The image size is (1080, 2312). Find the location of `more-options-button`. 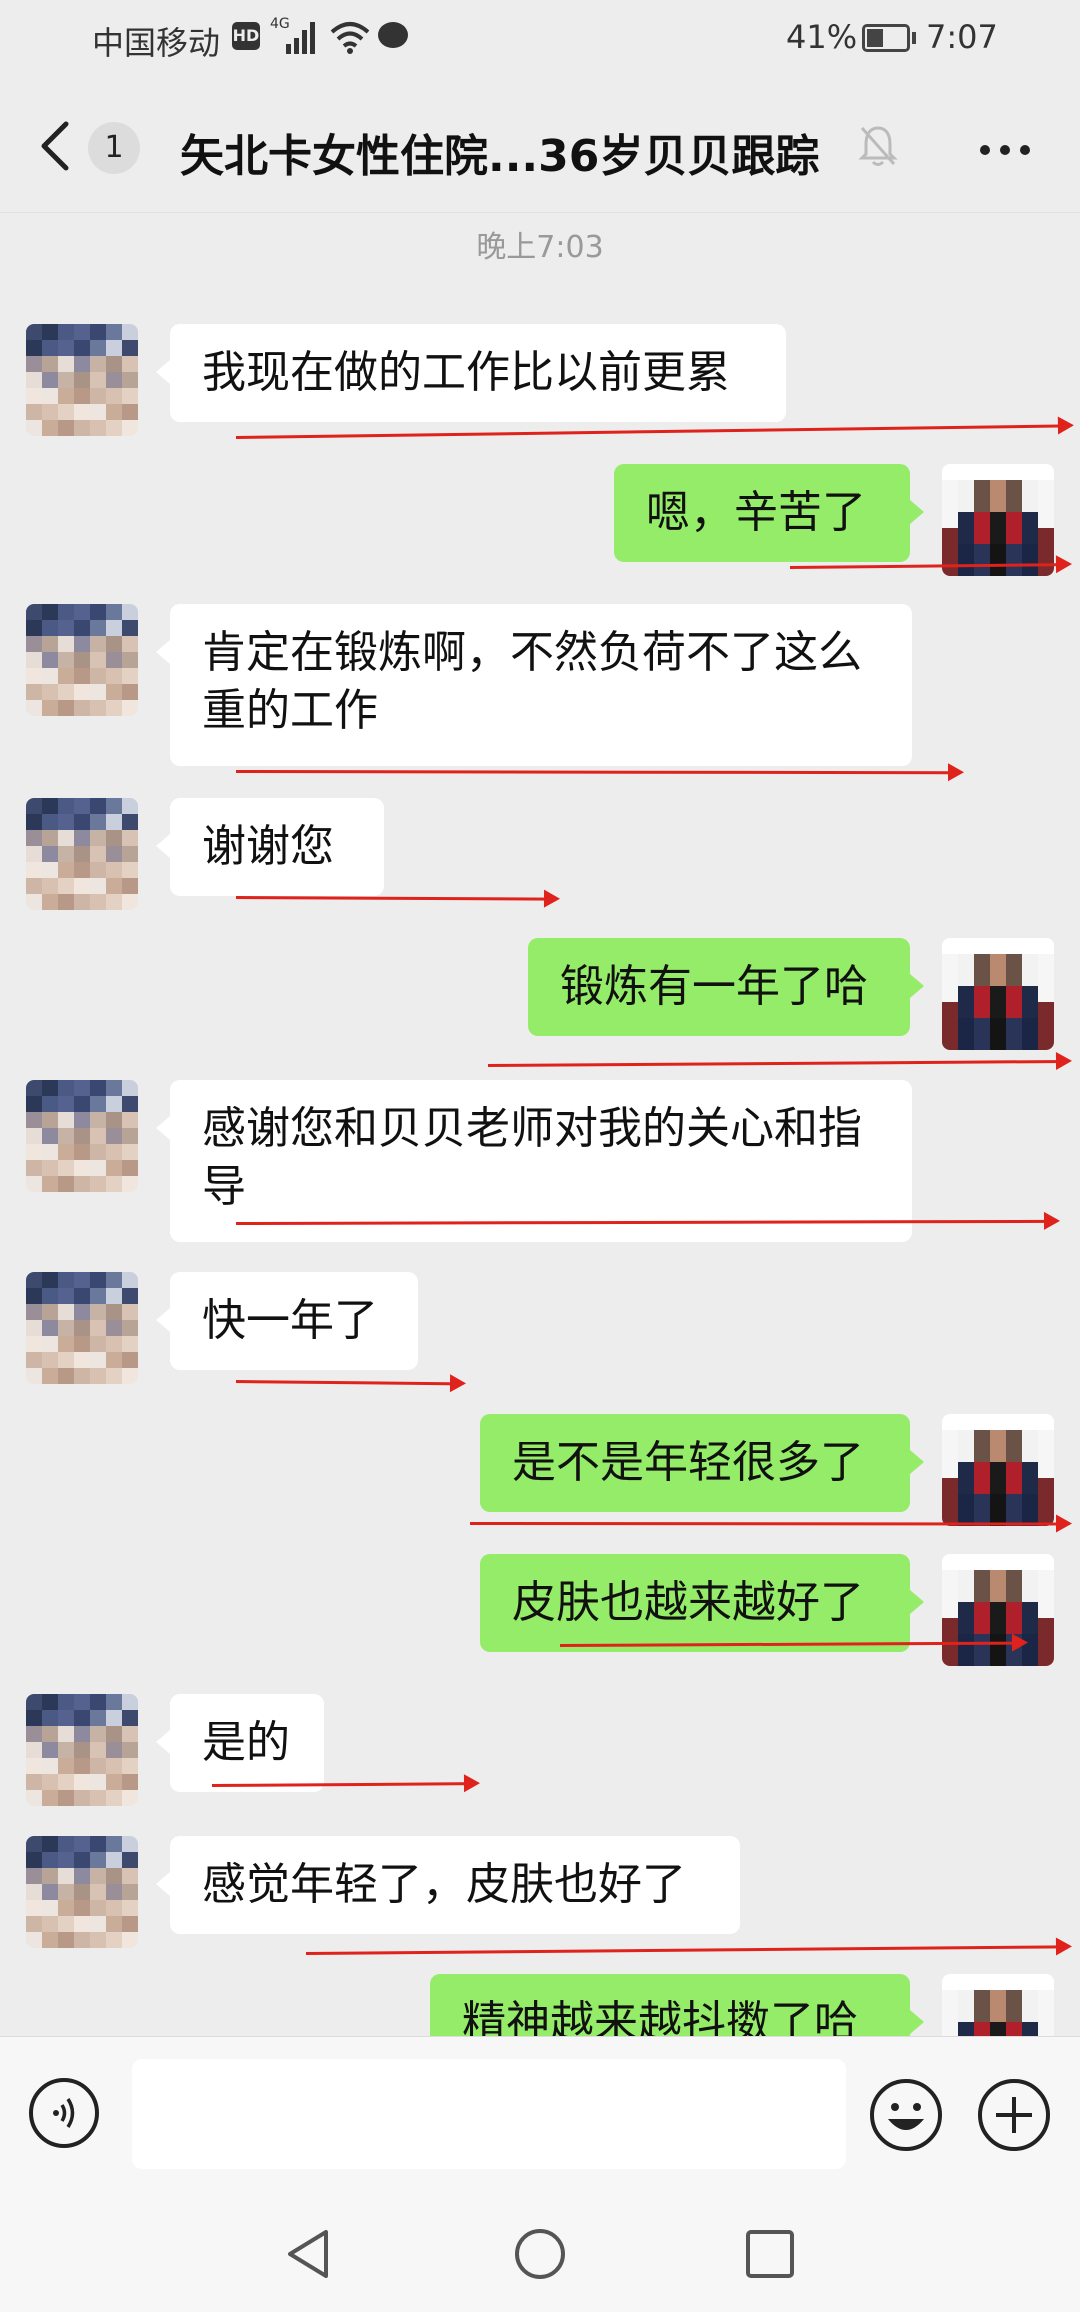

more-options-button is located at coordinates (1005, 150).